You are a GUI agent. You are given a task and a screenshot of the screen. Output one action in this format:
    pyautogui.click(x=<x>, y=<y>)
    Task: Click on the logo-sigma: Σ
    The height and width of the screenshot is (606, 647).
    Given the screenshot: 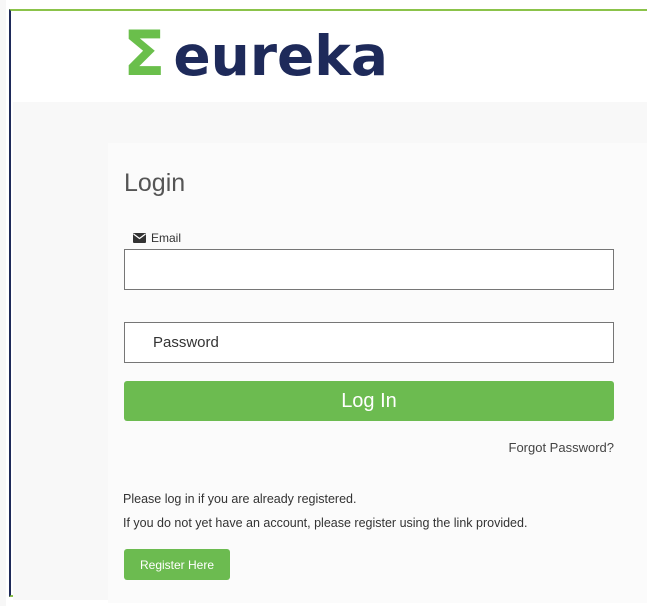 What is the action you would take?
    pyautogui.click(x=144, y=53)
    